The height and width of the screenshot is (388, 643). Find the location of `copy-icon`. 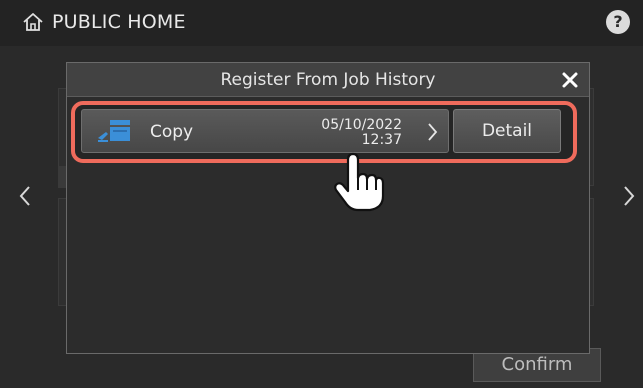

copy-icon is located at coordinates (114, 131).